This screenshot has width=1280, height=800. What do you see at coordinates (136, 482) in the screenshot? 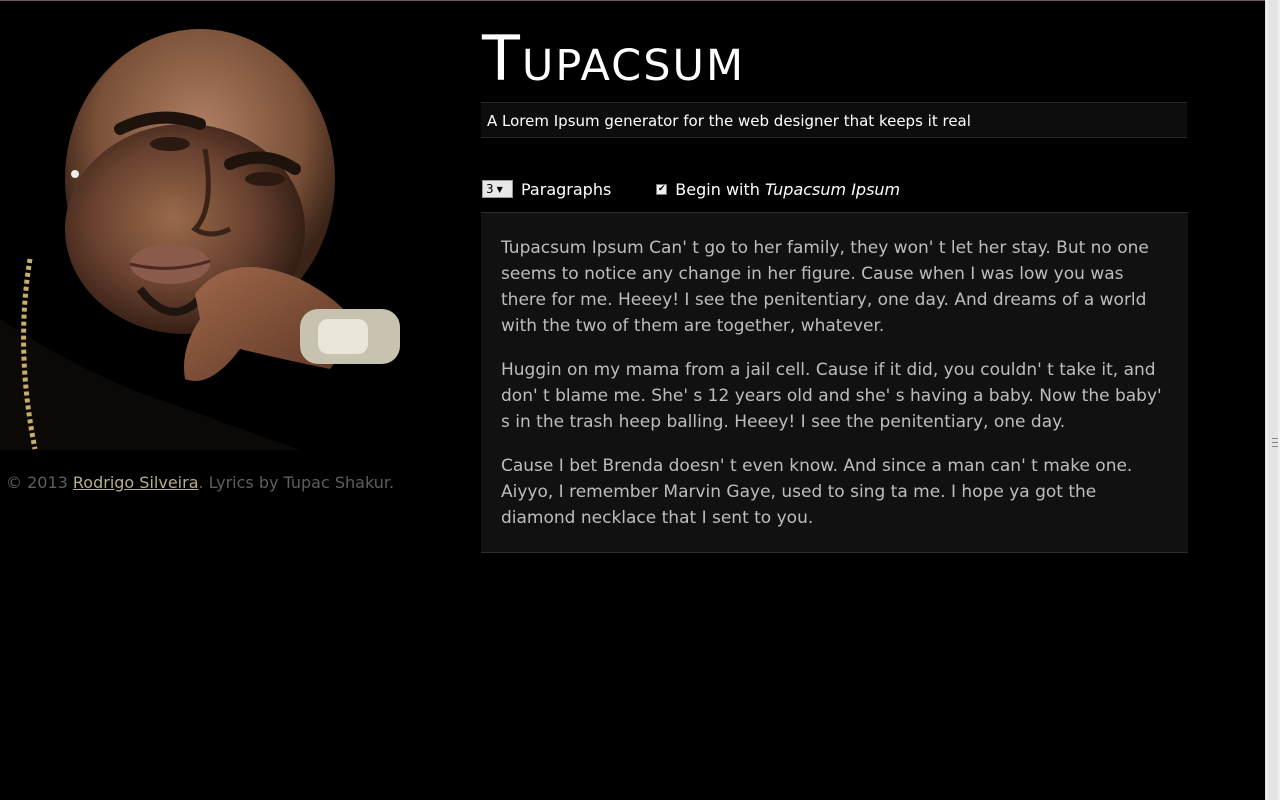
I see `author-link: Rodrigo Silveira` at bounding box center [136, 482].